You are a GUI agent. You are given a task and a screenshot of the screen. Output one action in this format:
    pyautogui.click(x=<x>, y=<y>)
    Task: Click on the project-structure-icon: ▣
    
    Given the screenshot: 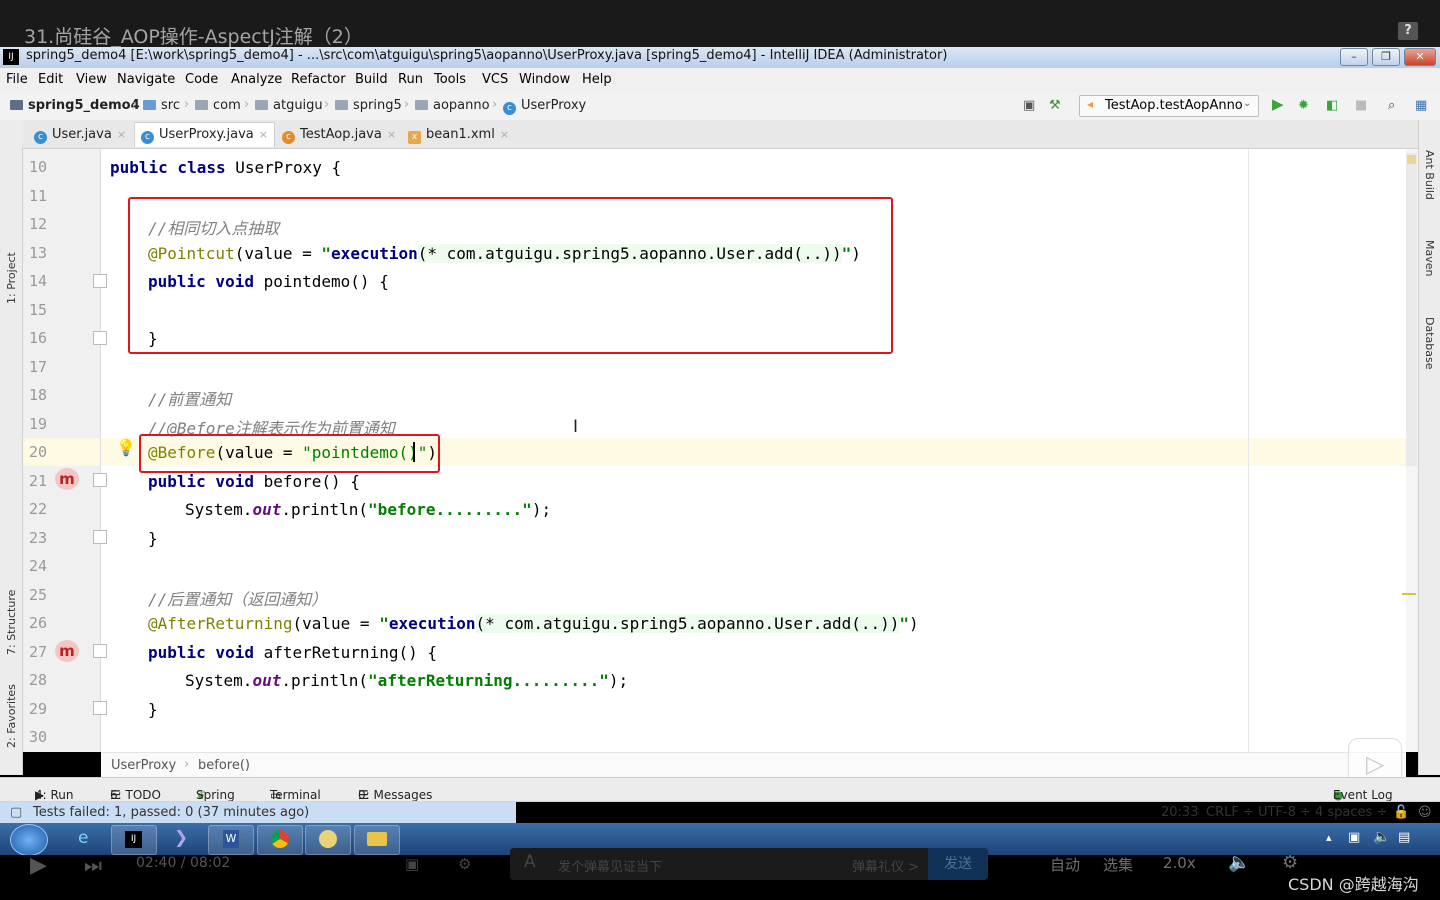 What is the action you would take?
    pyautogui.click(x=1029, y=105)
    